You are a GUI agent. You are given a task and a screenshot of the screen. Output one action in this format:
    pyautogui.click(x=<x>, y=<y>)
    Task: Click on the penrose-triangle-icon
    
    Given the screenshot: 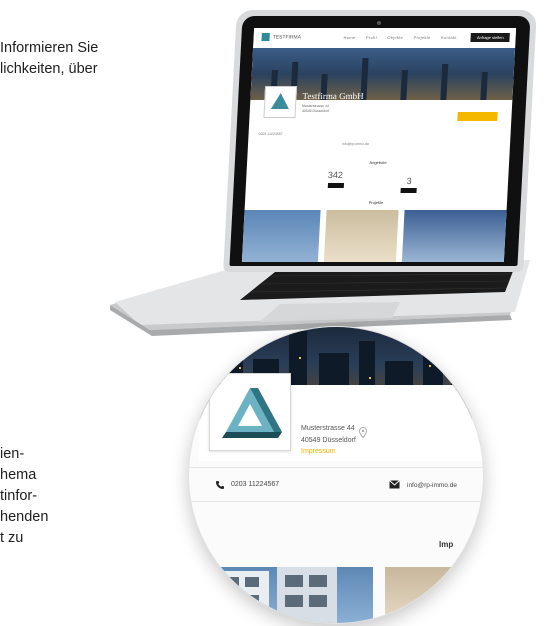 What is the action you would take?
    pyautogui.click(x=252, y=413)
    